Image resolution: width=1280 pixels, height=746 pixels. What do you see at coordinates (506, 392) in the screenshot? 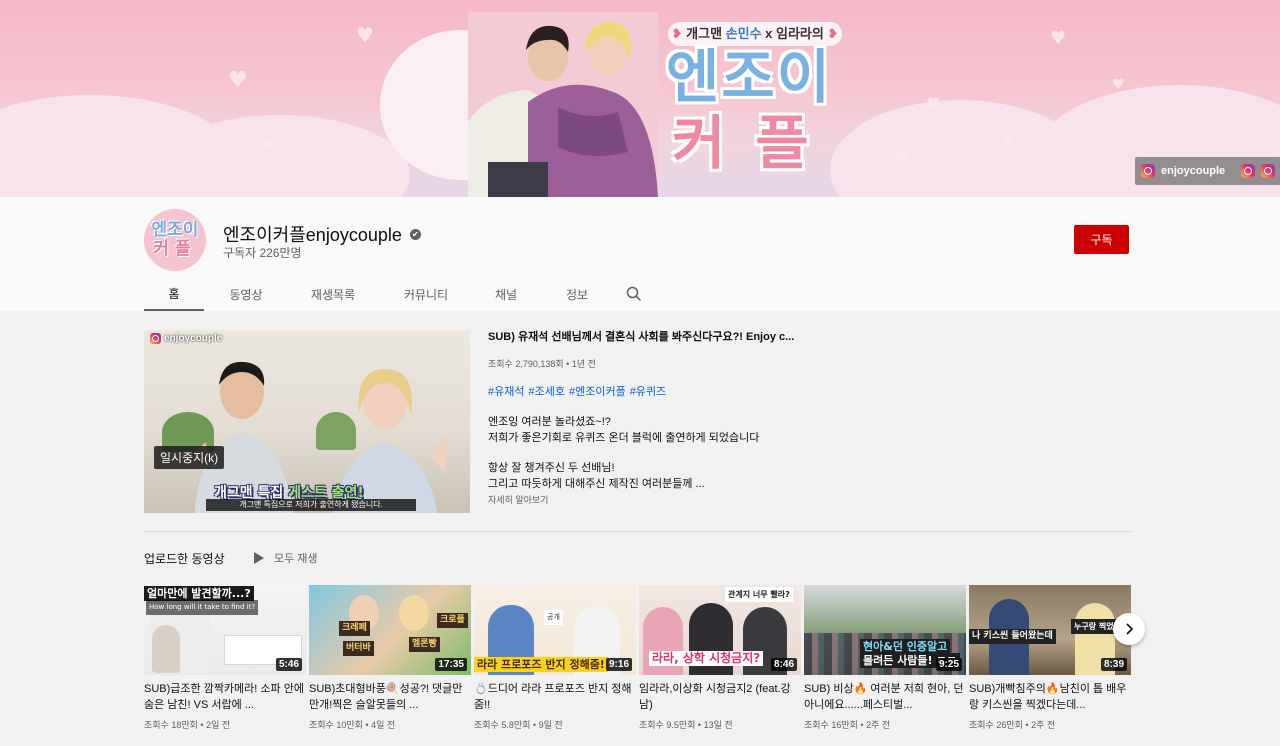
I see `hashtag-link: #유재석` at bounding box center [506, 392].